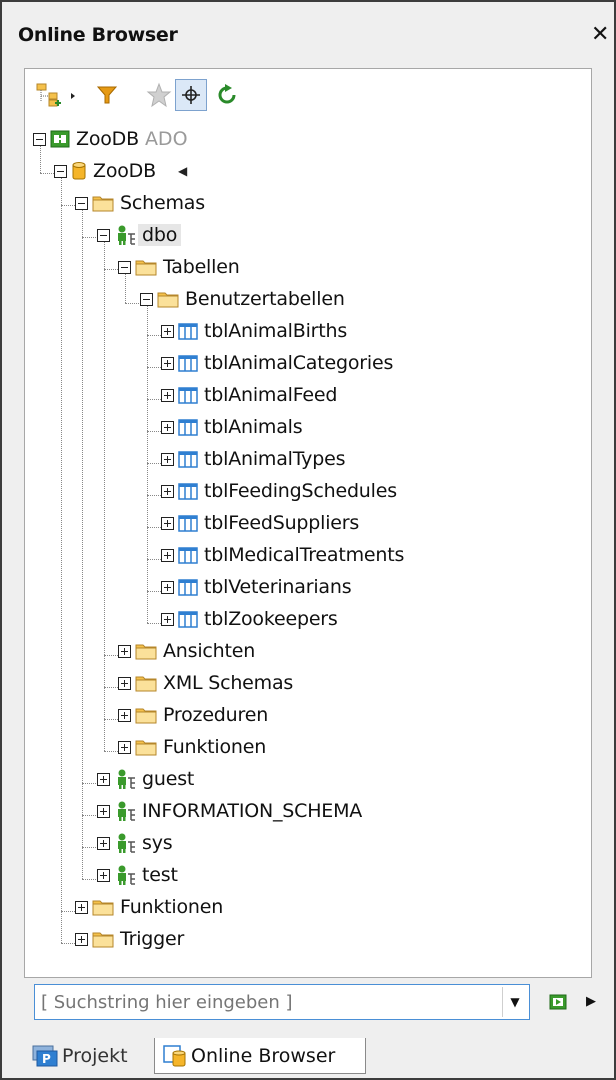 Image resolution: width=616 pixels, height=1080 pixels. I want to click on tree-node-table: tblZookeepers, so click(249, 619).